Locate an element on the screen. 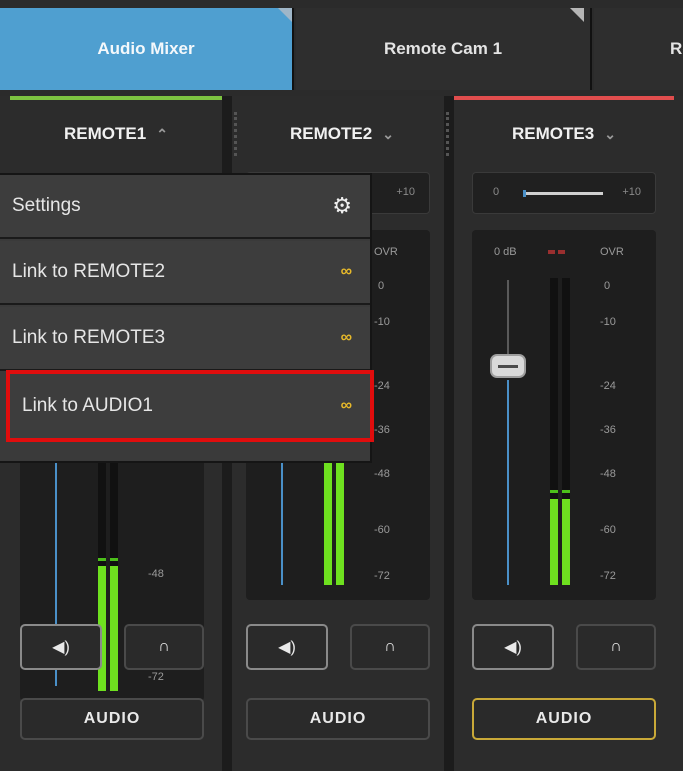 The image size is (683, 771). tab-remote-cam-1: Remote Cam 1 is located at coordinates (444, 49).